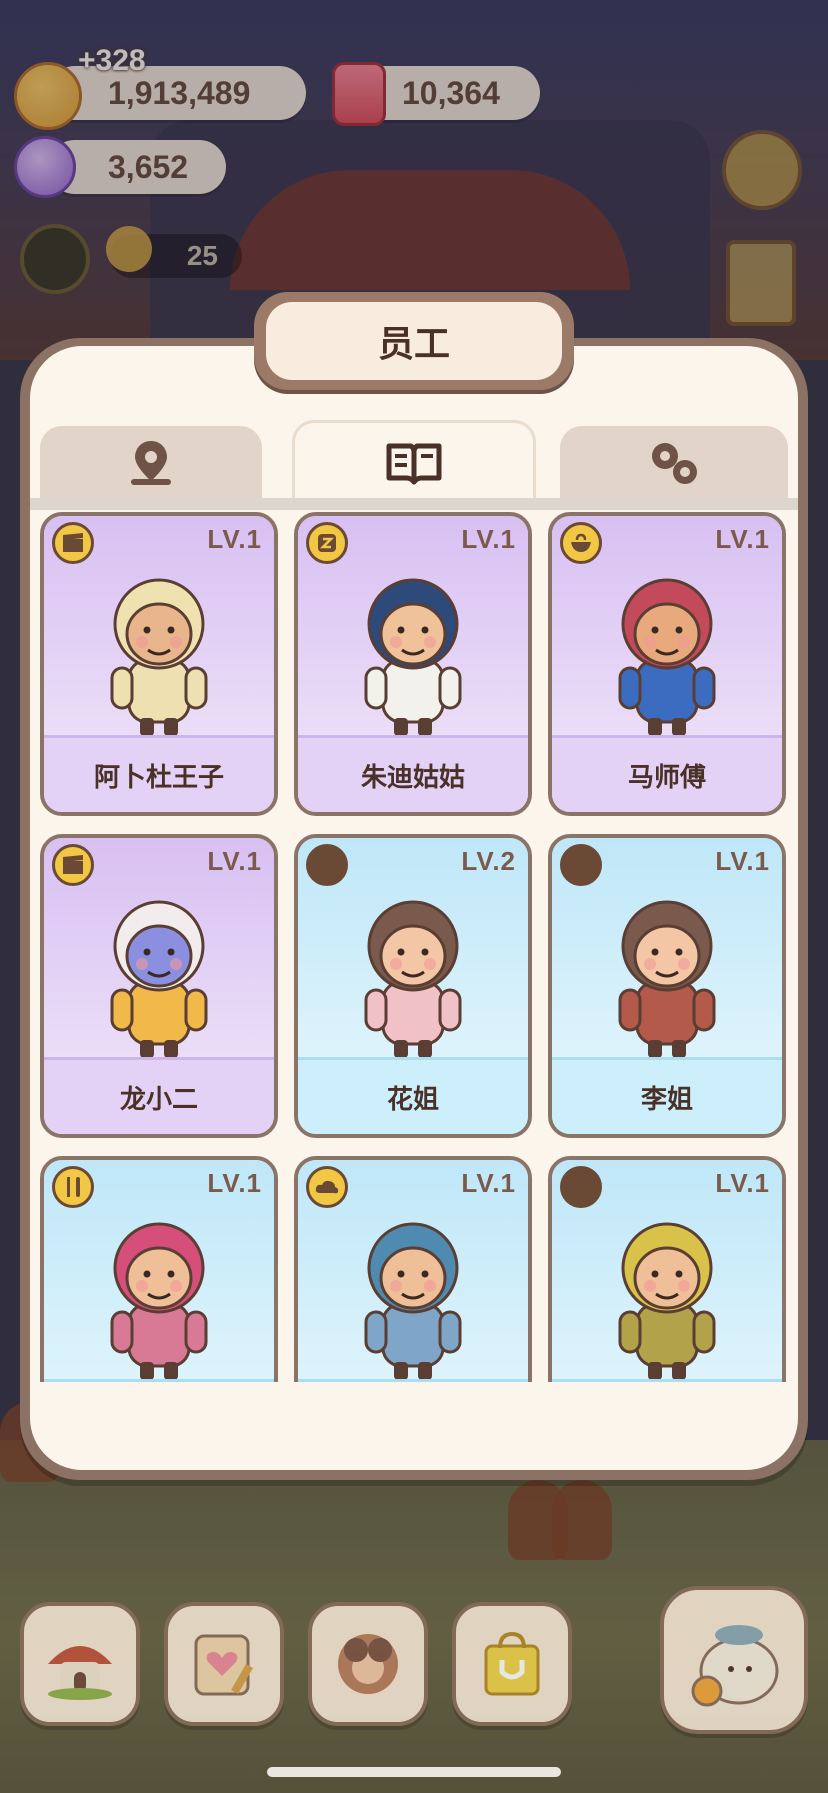 The width and height of the screenshot is (828, 1793). Describe the element at coordinates (413, 773) in the screenshot. I see `staff-name: 朱迪姑姑` at that location.